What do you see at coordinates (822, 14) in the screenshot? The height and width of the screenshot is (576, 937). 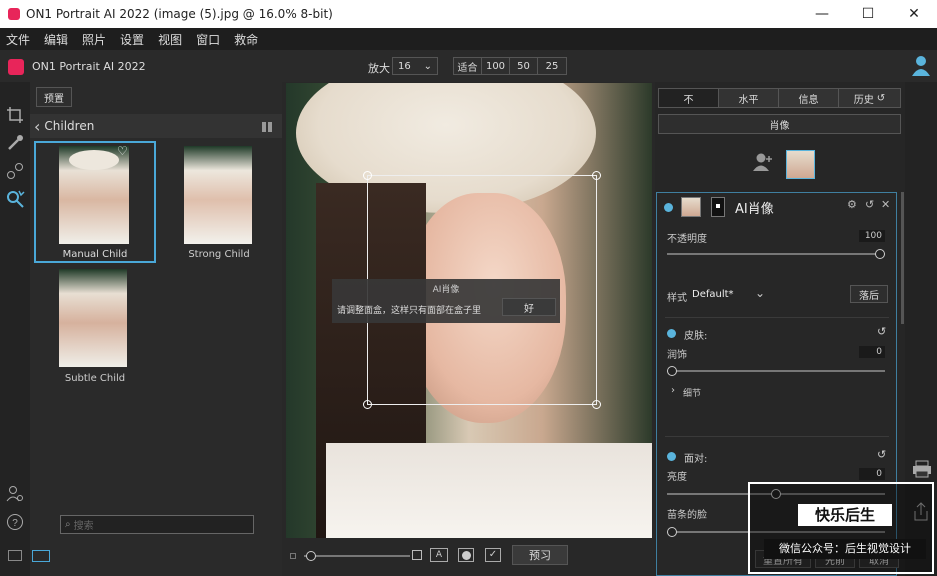 I see `minimize-button: —` at bounding box center [822, 14].